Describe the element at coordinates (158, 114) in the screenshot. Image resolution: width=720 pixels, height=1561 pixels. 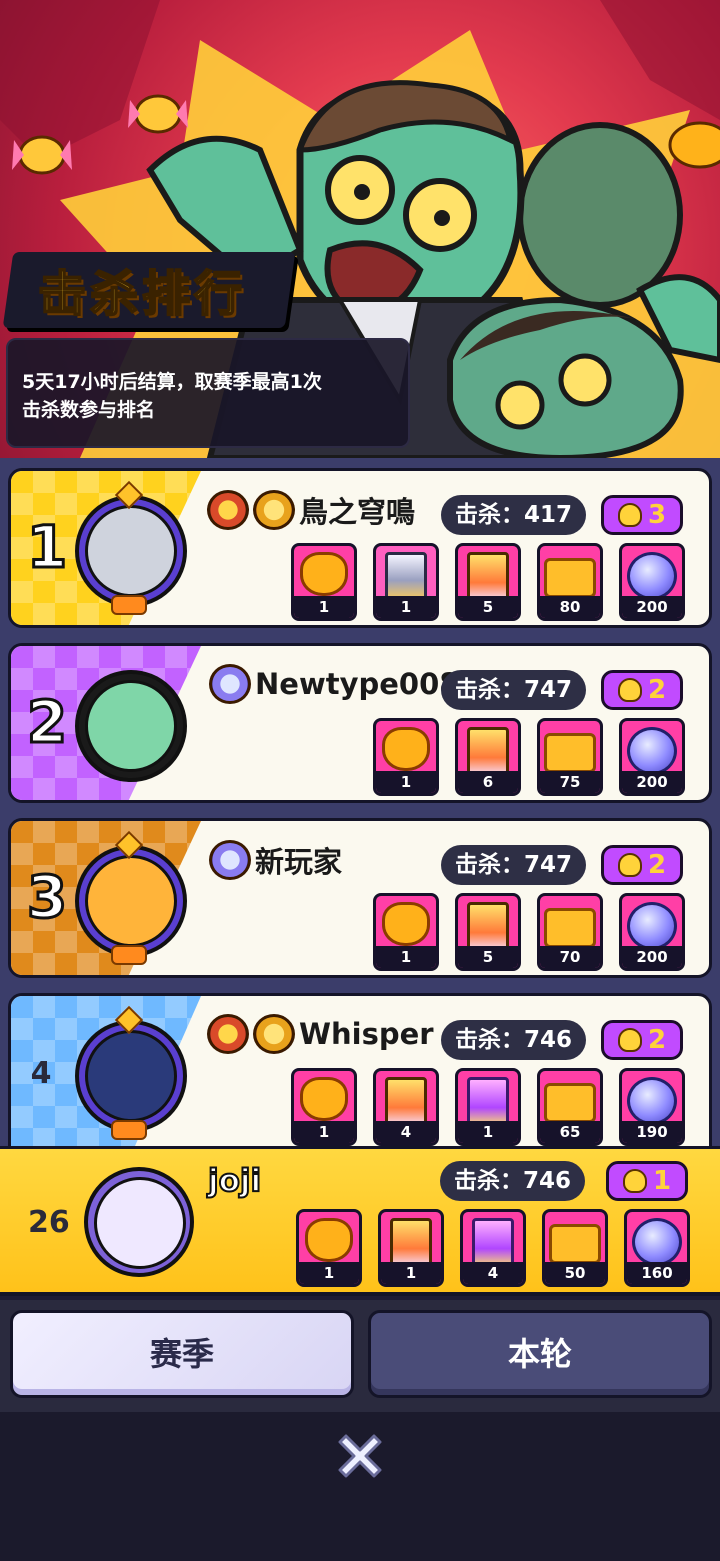
I see `candy-icon` at that location.